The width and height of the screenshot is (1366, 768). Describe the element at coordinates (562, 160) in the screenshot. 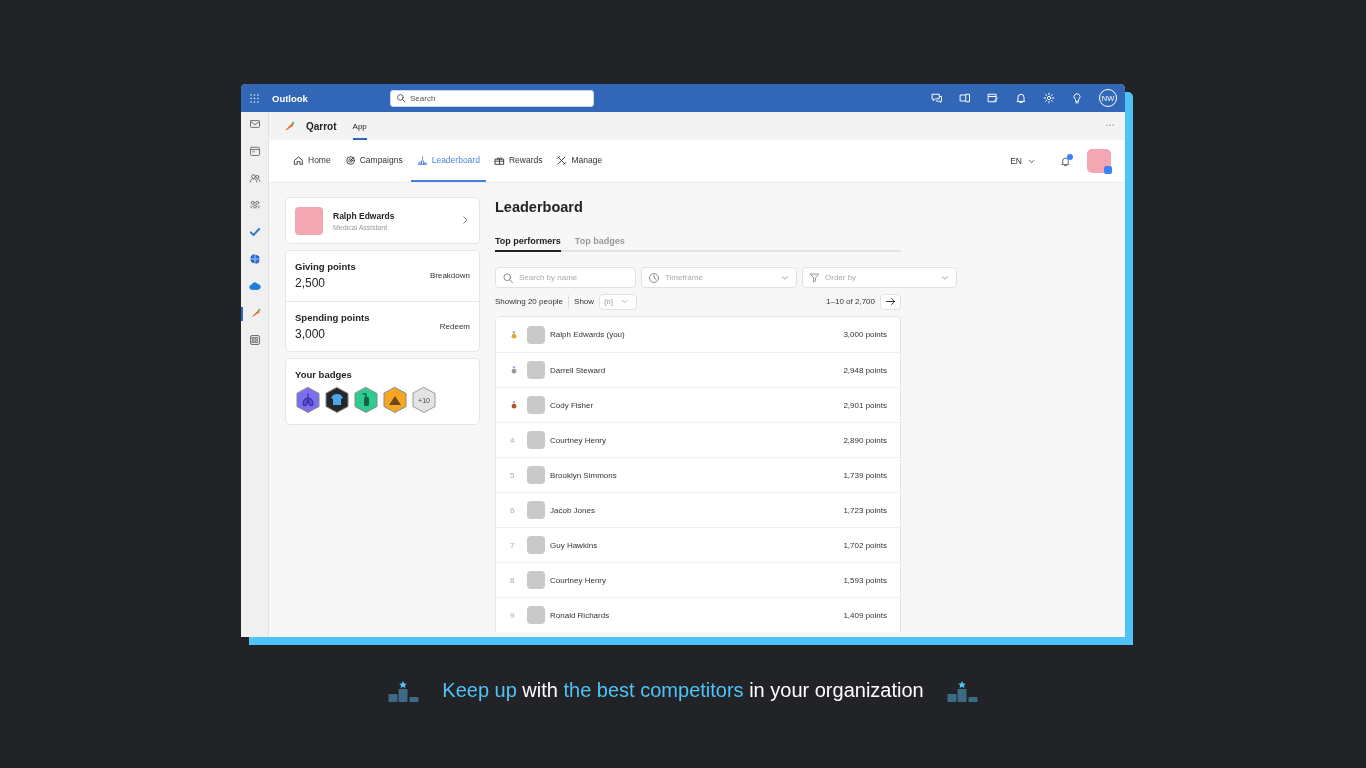

I see `tools-icon` at that location.